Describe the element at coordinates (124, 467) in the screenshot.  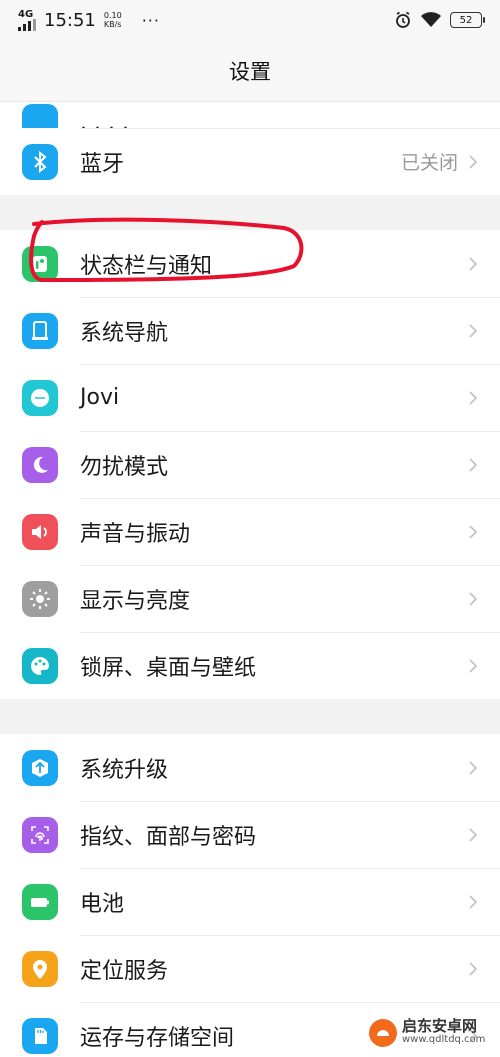
I see `settings-item-label: 勿扰模式` at that location.